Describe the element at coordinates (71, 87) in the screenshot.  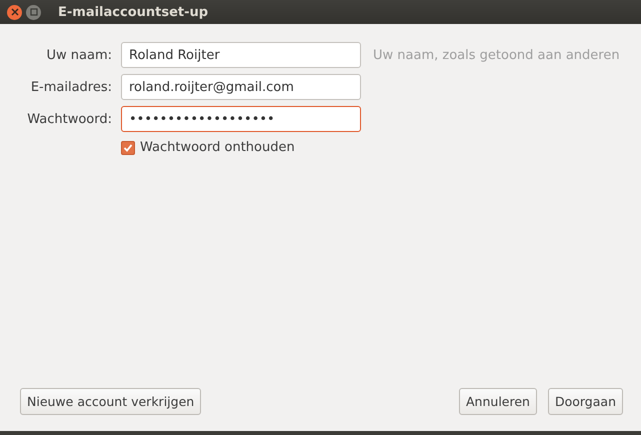
I see `field-label: E-mailadres:` at that location.